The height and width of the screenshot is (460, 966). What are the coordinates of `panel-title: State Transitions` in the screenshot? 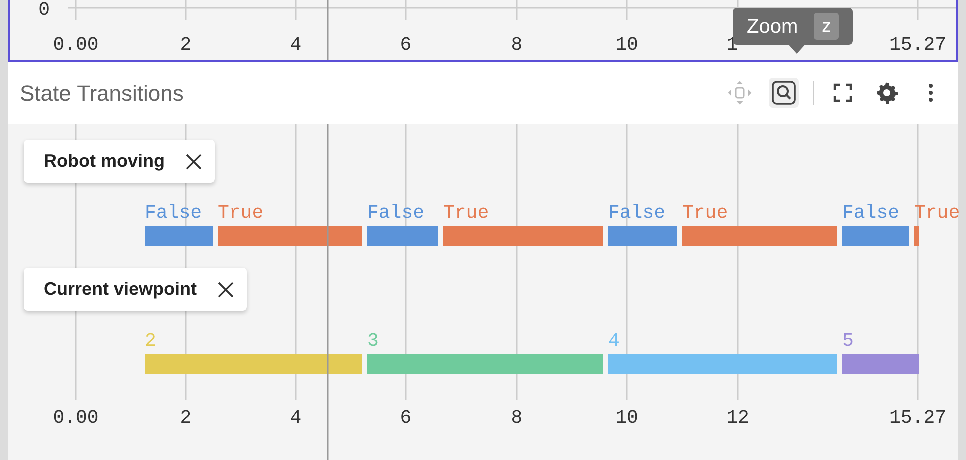 It's located at (102, 94).